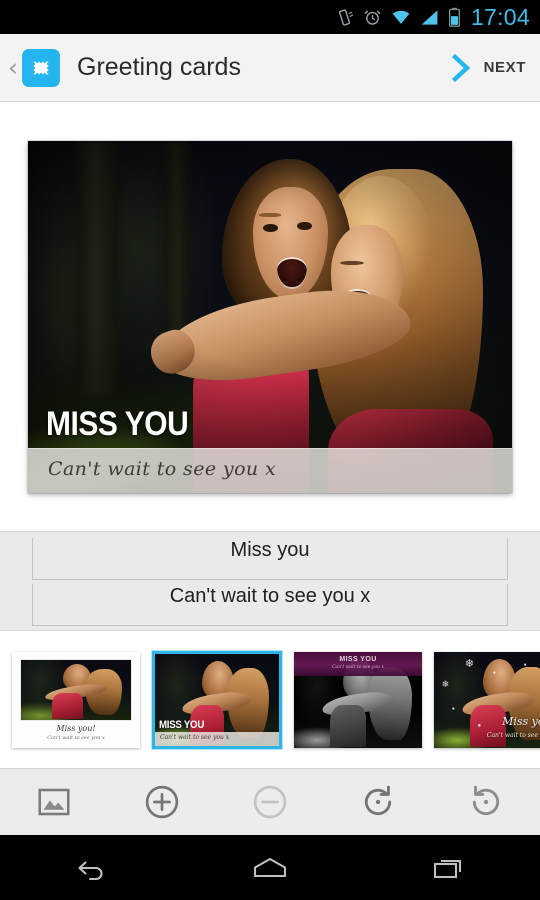 The height and width of the screenshot is (900, 540). What do you see at coordinates (372, 17) in the screenshot?
I see `alarm-icon` at bounding box center [372, 17].